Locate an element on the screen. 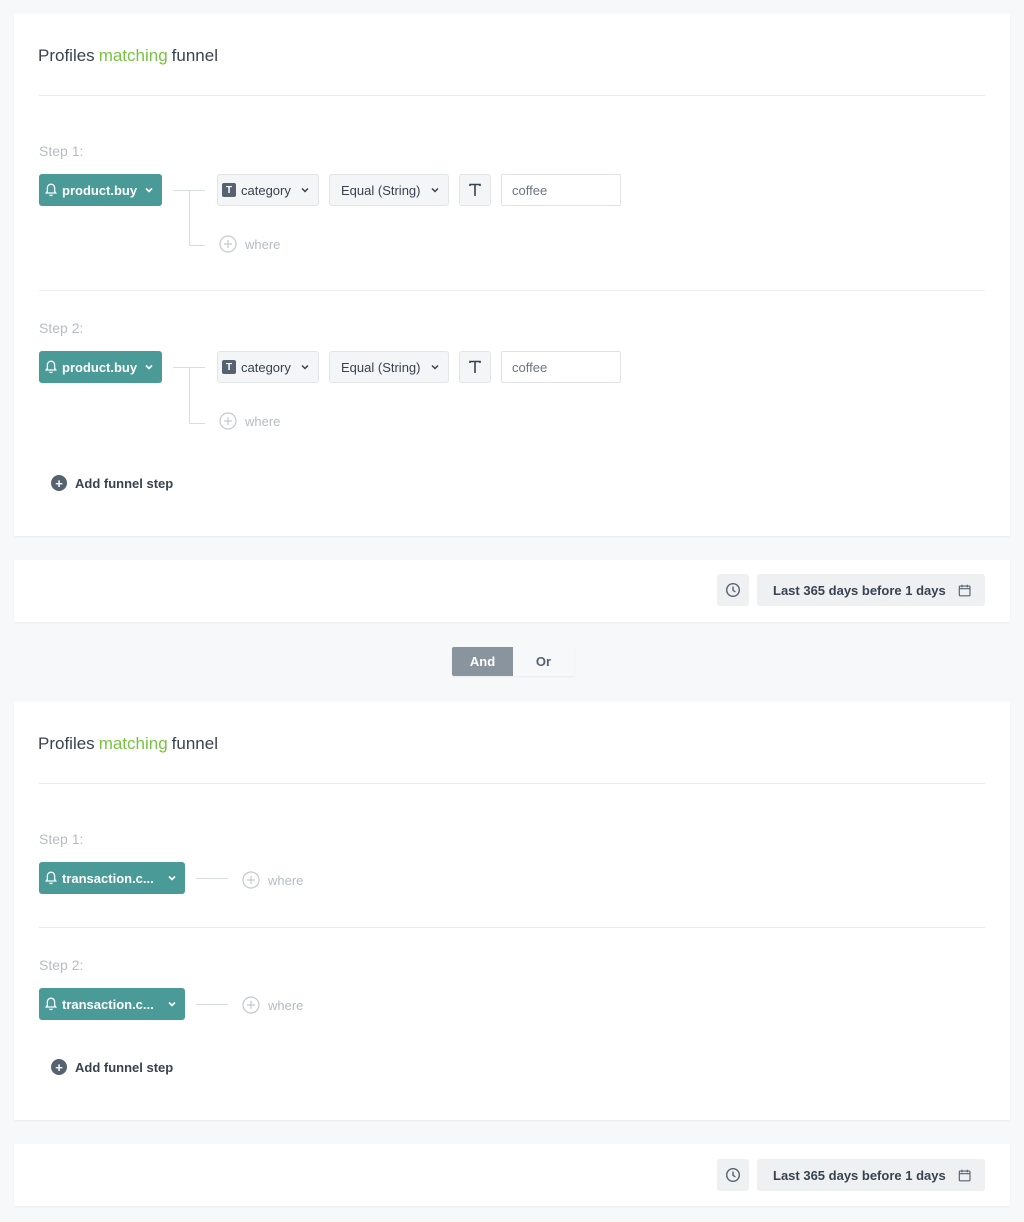  logic-toggle: And Or is located at coordinates (513, 661).